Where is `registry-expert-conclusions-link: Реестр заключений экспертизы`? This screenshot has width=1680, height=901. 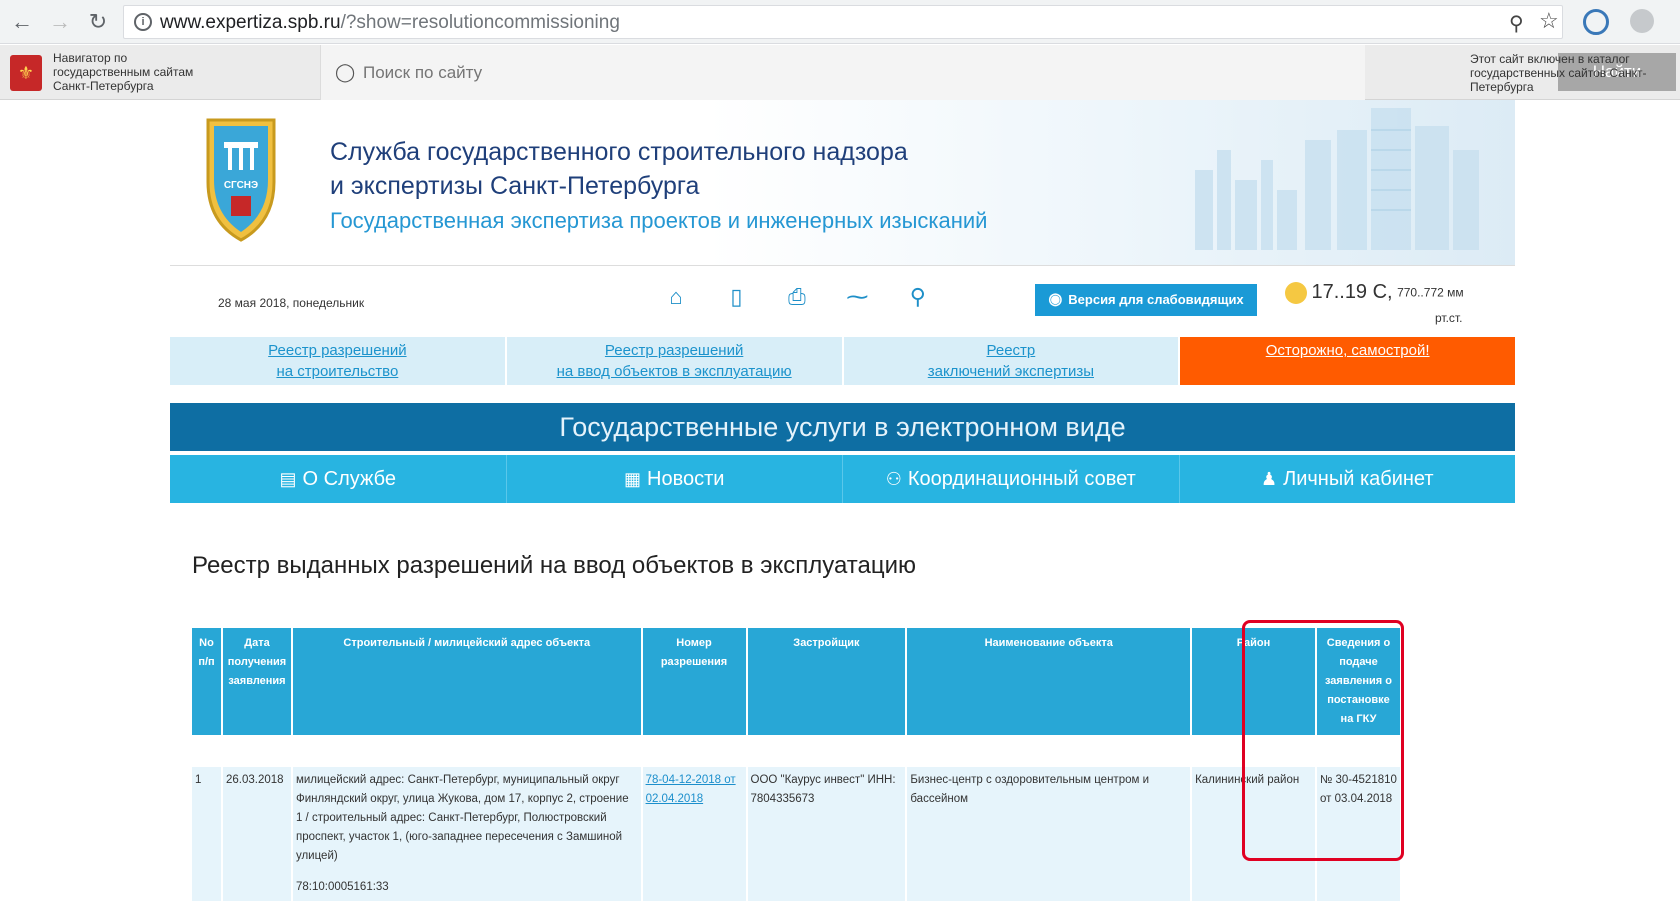
registry-expert-conclusions-link: Реестр заключений экспертизы is located at coordinates (1011, 361).